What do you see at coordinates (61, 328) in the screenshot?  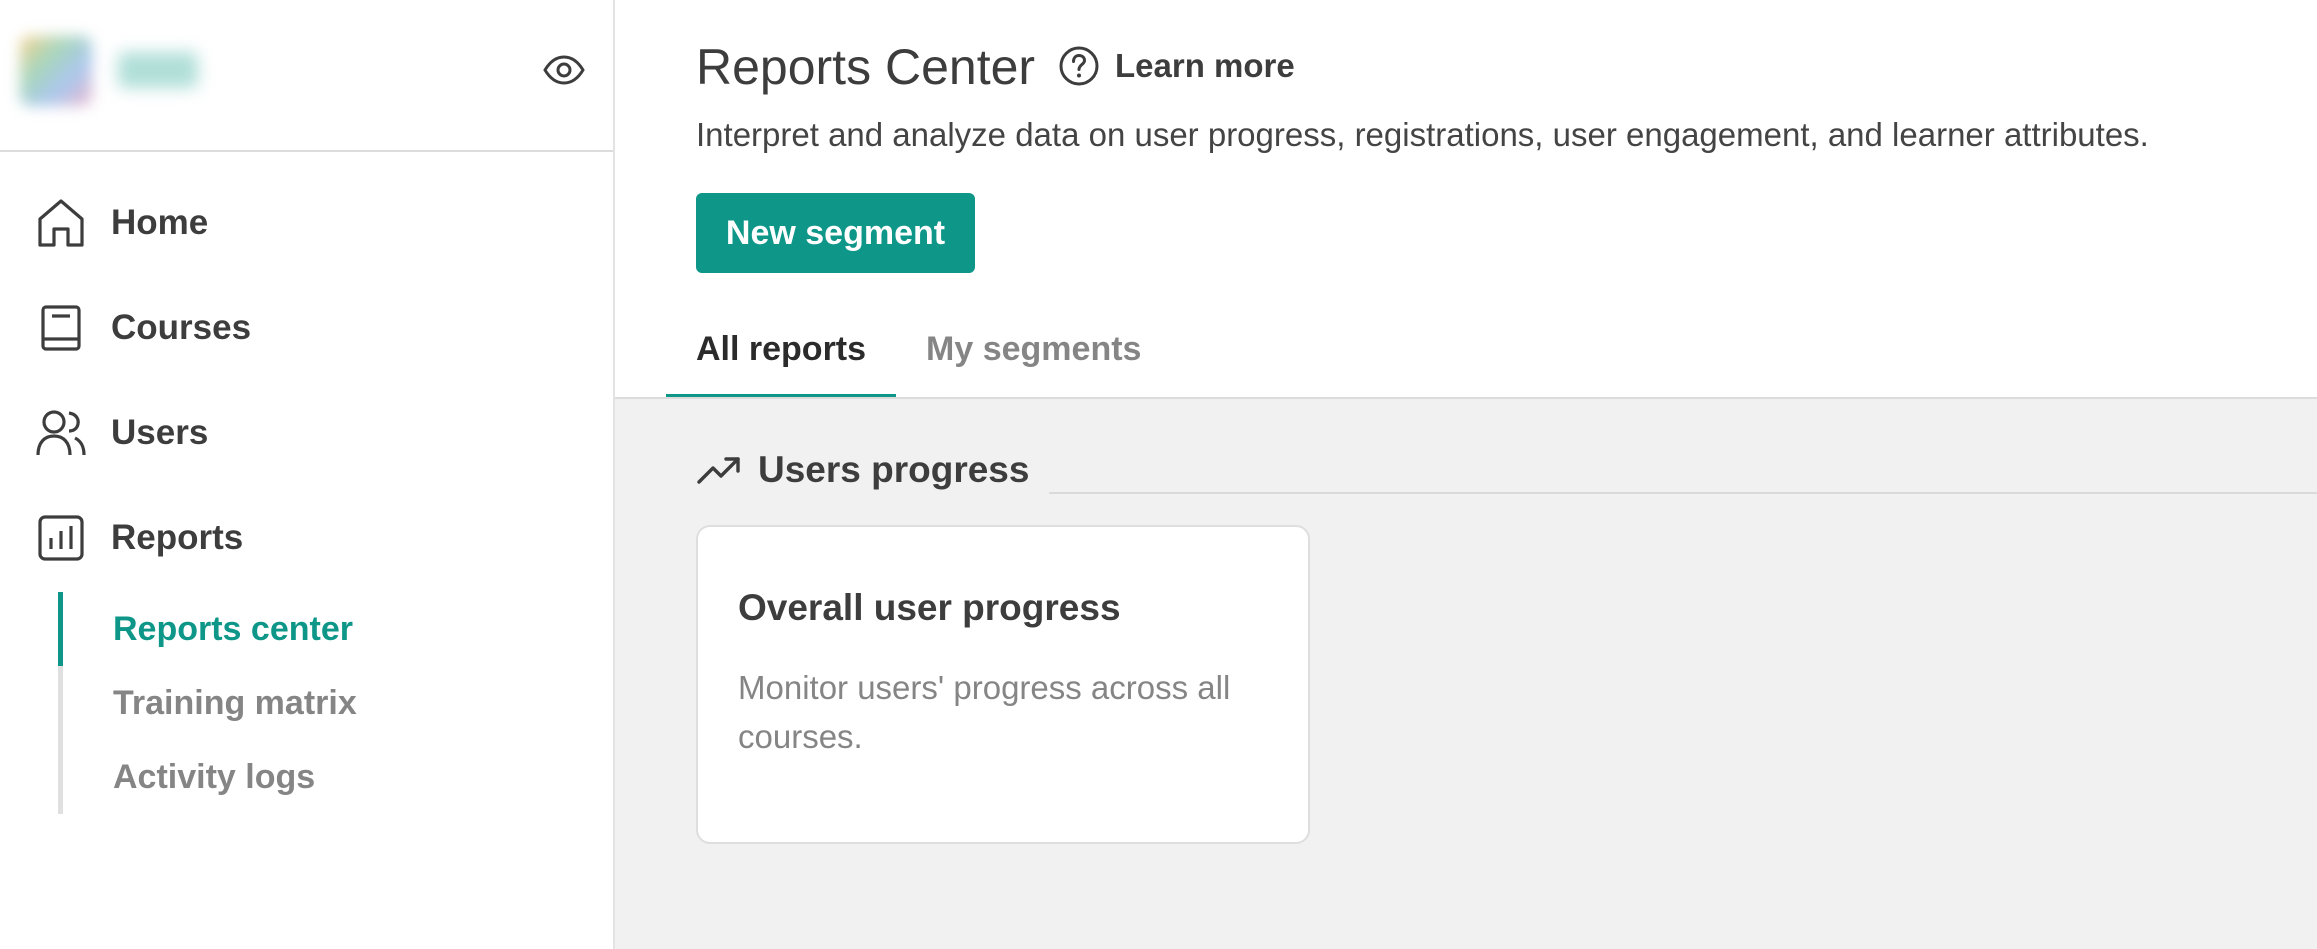 I see `book-icon` at bounding box center [61, 328].